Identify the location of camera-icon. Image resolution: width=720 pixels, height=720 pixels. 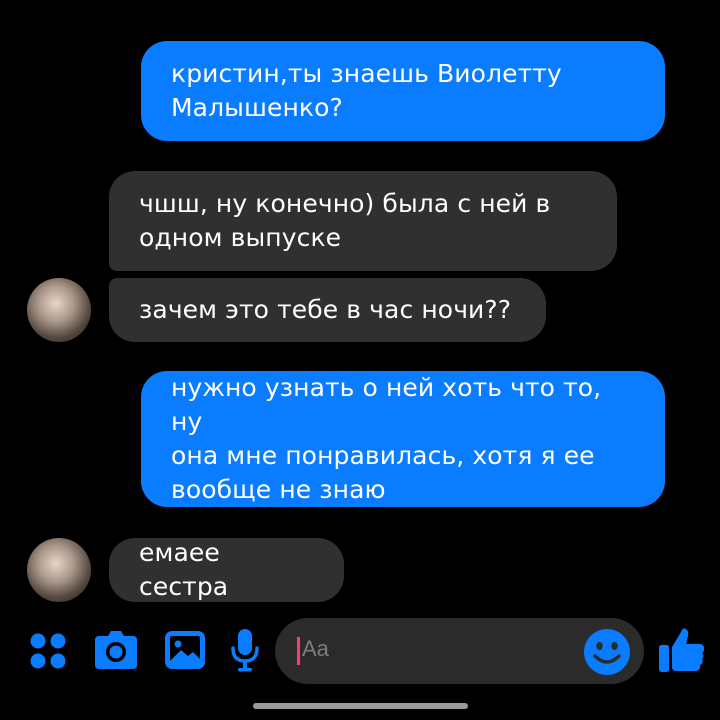
(116, 650).